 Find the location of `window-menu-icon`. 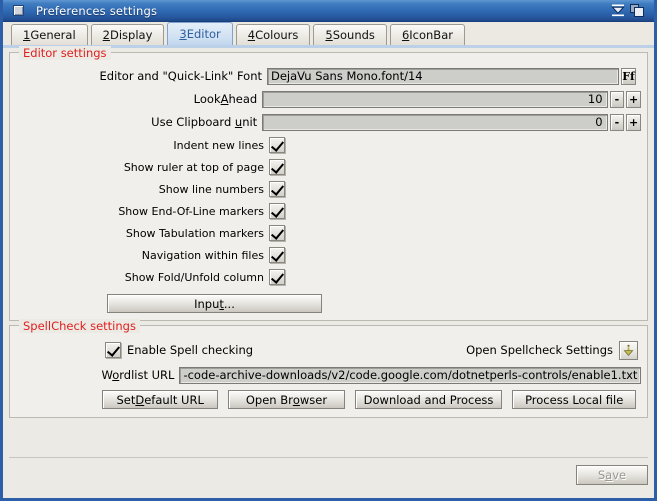

window-menu-icon is located at coordinates (18, 10).